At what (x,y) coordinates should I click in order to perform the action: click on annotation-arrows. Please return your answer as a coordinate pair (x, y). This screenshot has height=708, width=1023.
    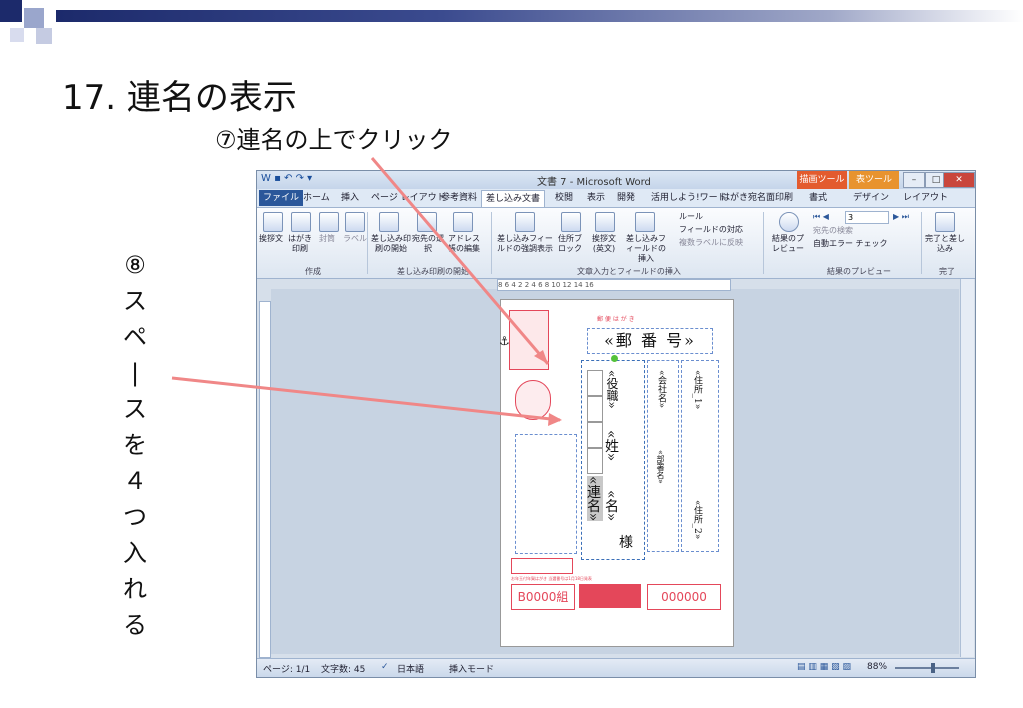
    Looking at the image, I should click on (366, 291).